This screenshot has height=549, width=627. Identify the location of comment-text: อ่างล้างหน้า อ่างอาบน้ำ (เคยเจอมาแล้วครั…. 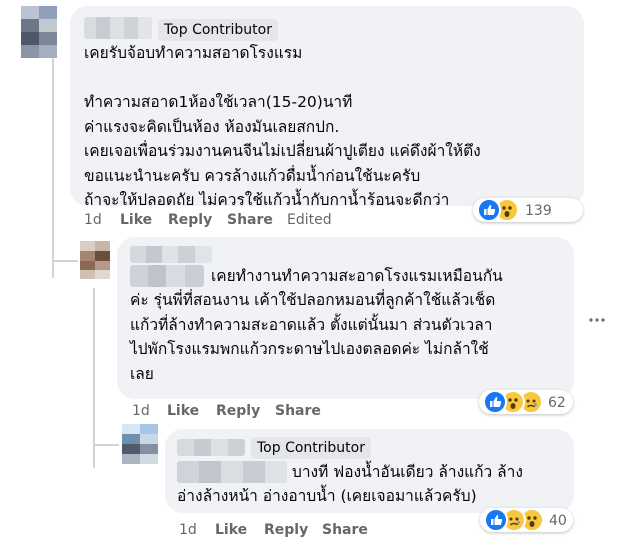
(327, 496).